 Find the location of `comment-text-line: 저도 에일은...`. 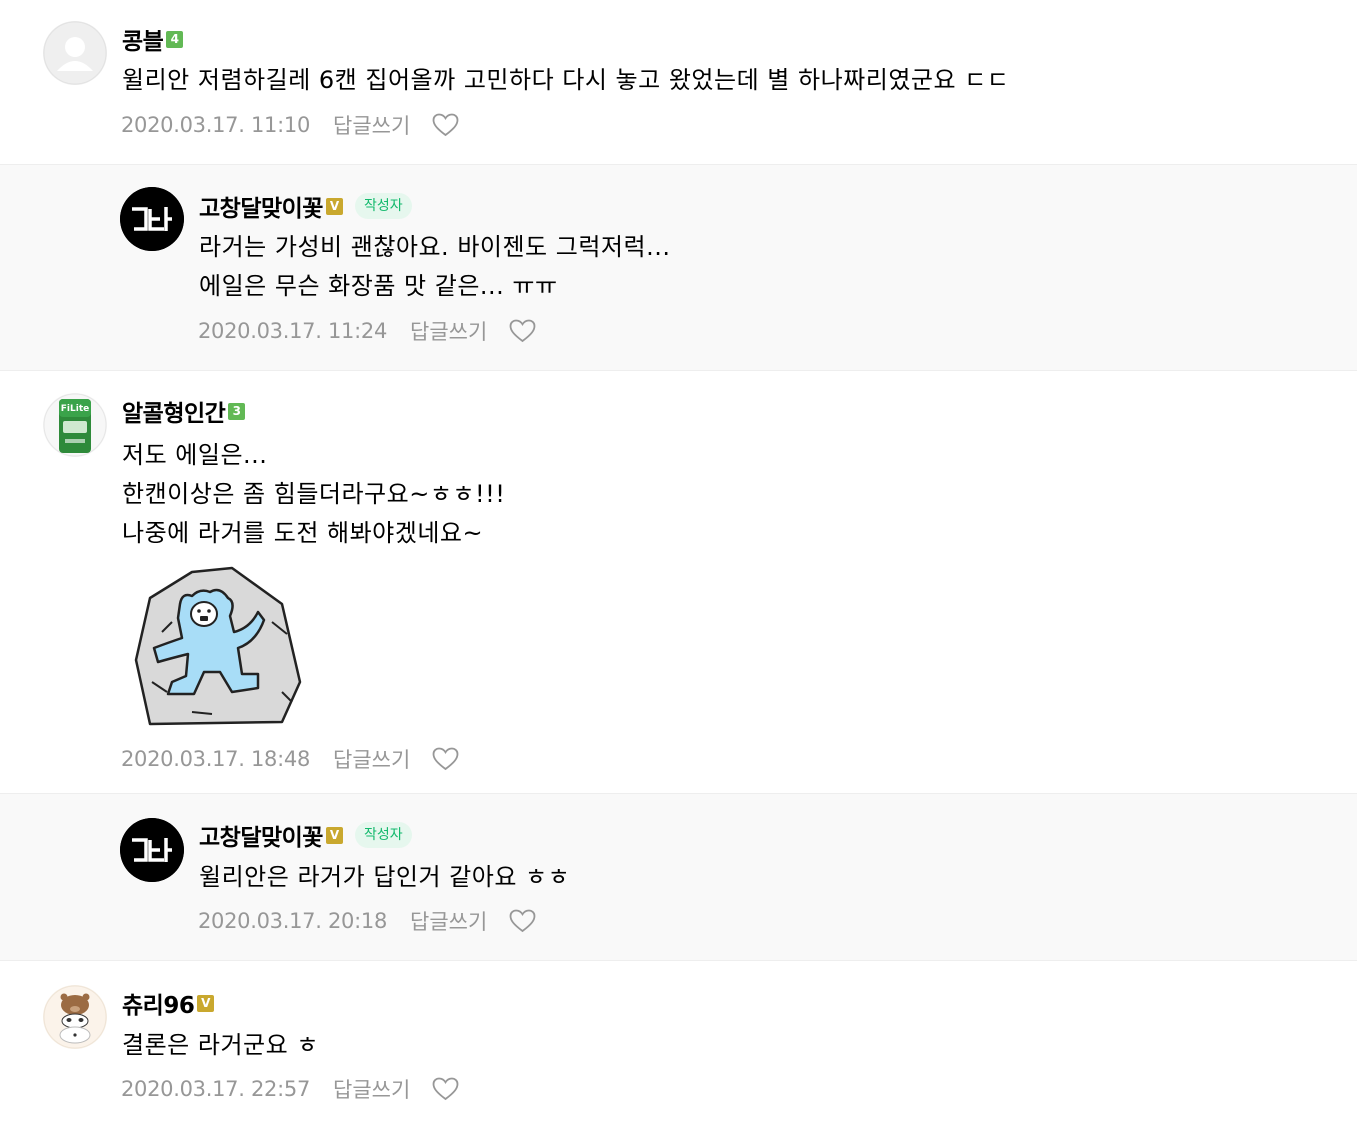

comment-text-line: 저도 에일은... is located at coordinates (195, 455).